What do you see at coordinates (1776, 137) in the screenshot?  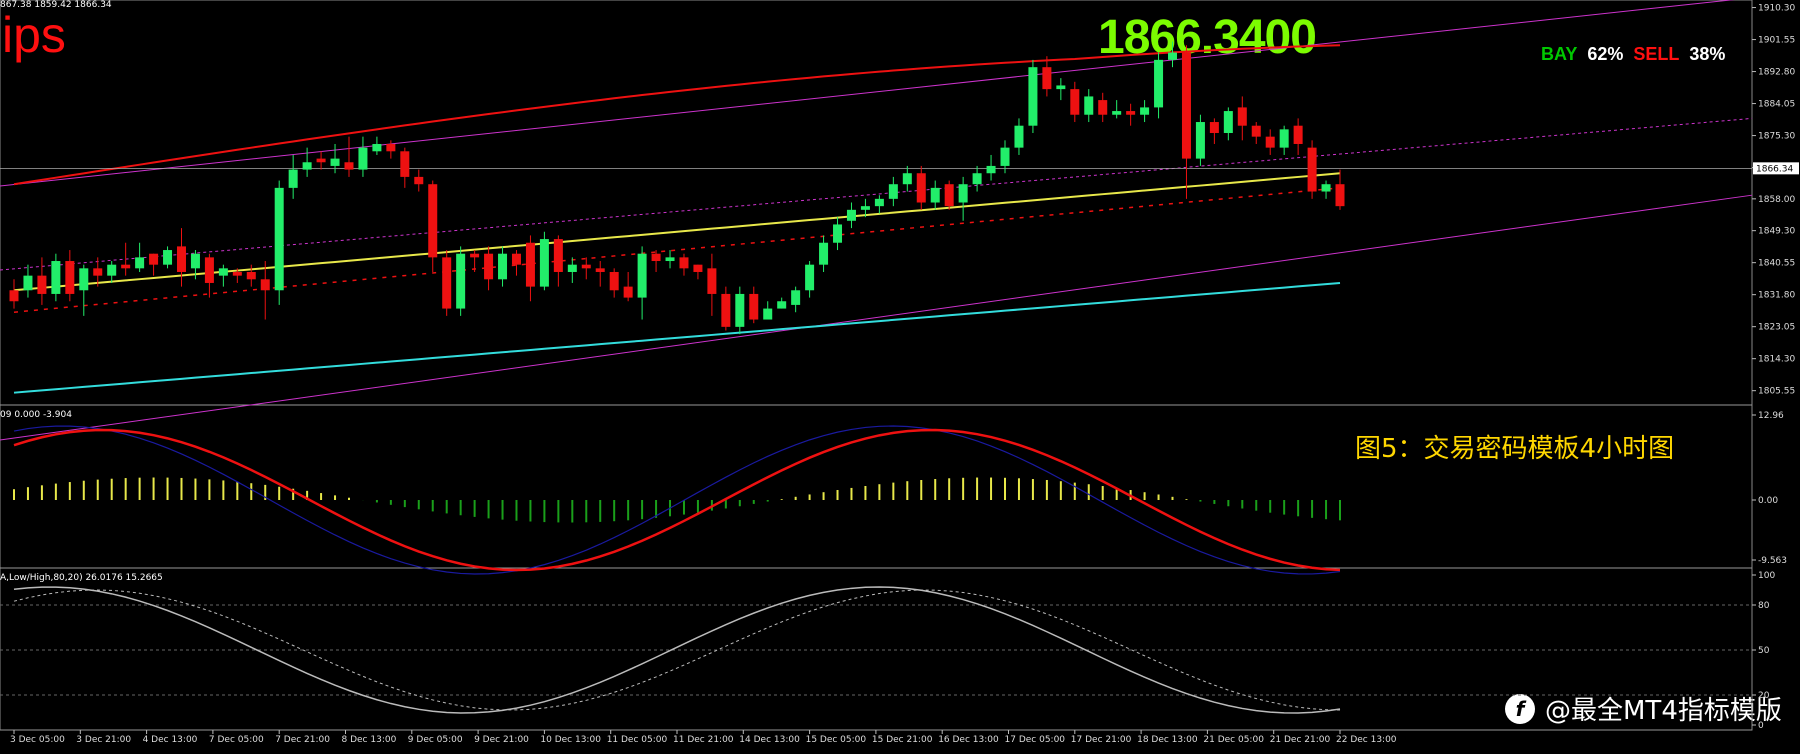 I see `y-tick-label: 1875.30` at bounding box center [1776, 137].